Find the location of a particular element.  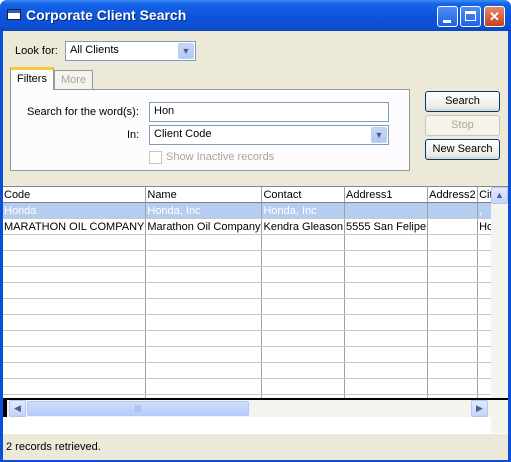

title-bar: Corporate Client Search ✕ is located at coordinates (255, 15).